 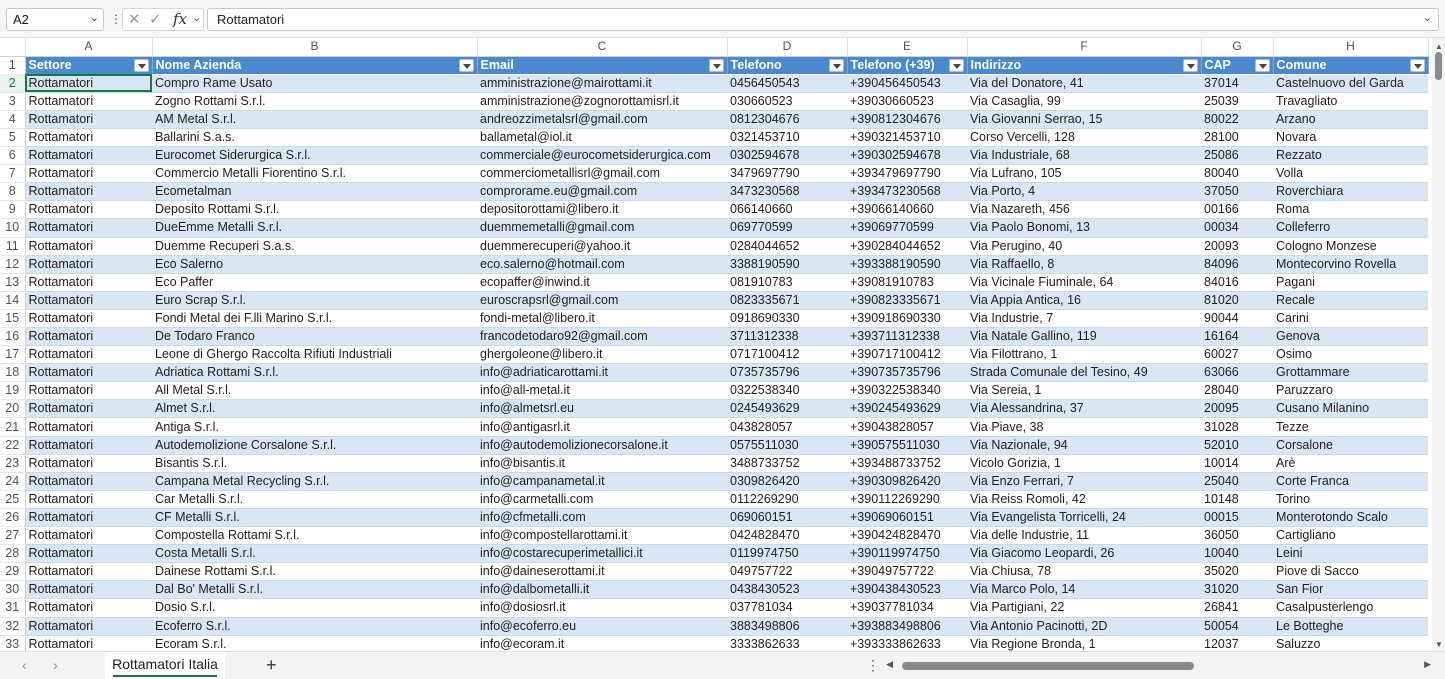 I want to click on table-cell: Car Metalli S.r.l., so click(x=314, y=499).